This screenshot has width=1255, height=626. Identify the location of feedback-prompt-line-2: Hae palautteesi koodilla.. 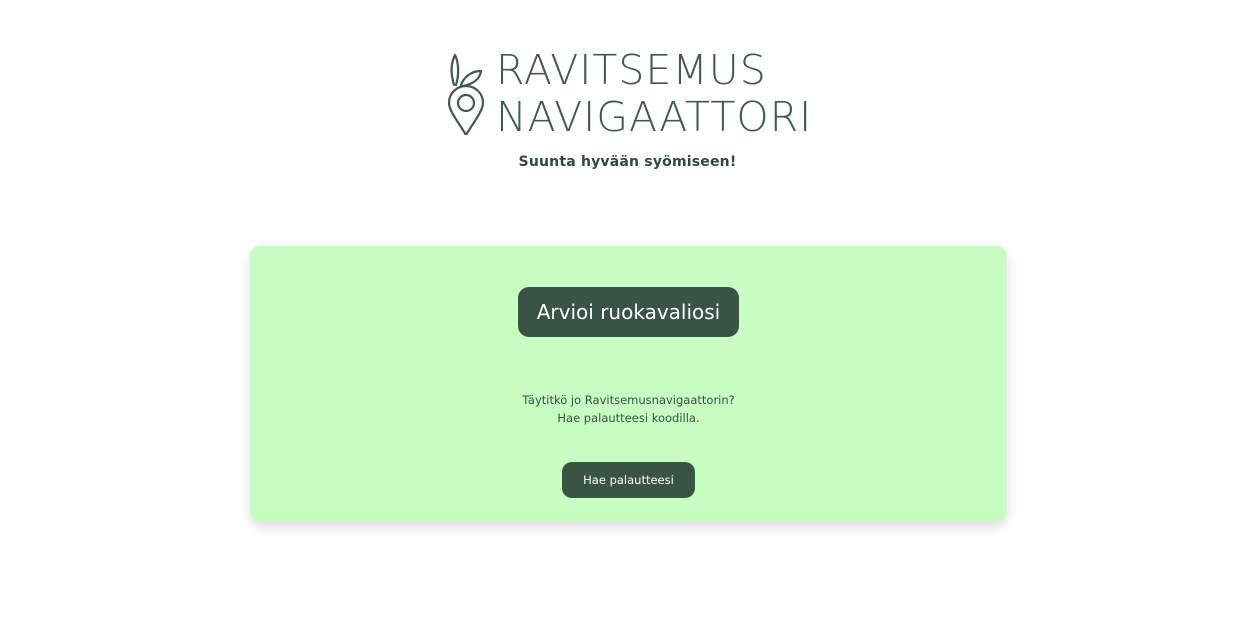
(628, 418).